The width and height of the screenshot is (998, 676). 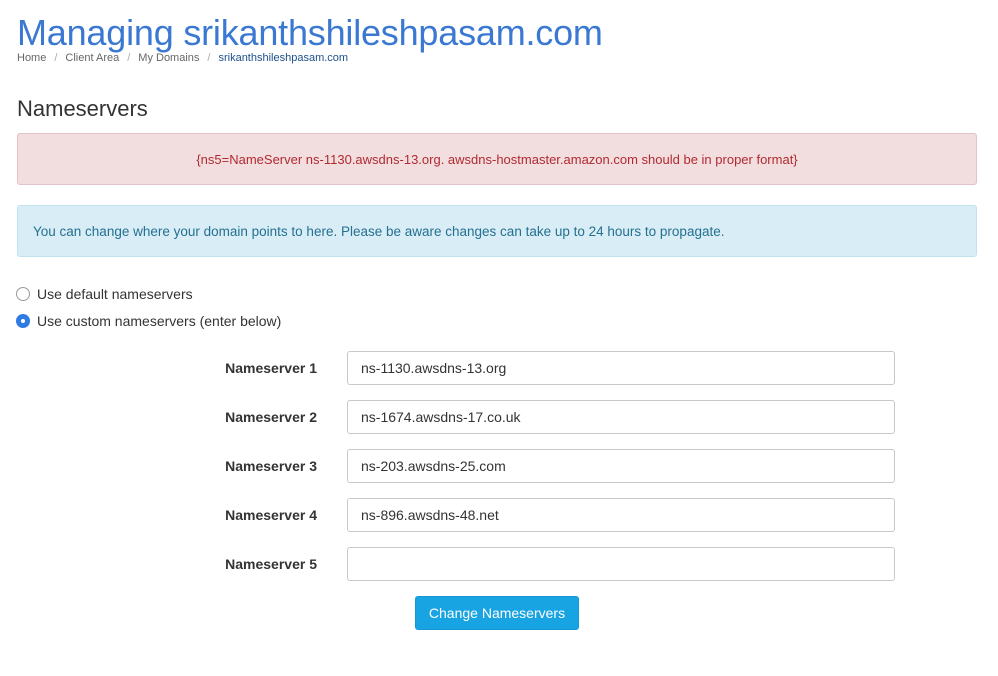 What do you see at coordinates (621, 368) in the screenshot?
I see `nameserver-1-input` at bounding box center [621, 368].